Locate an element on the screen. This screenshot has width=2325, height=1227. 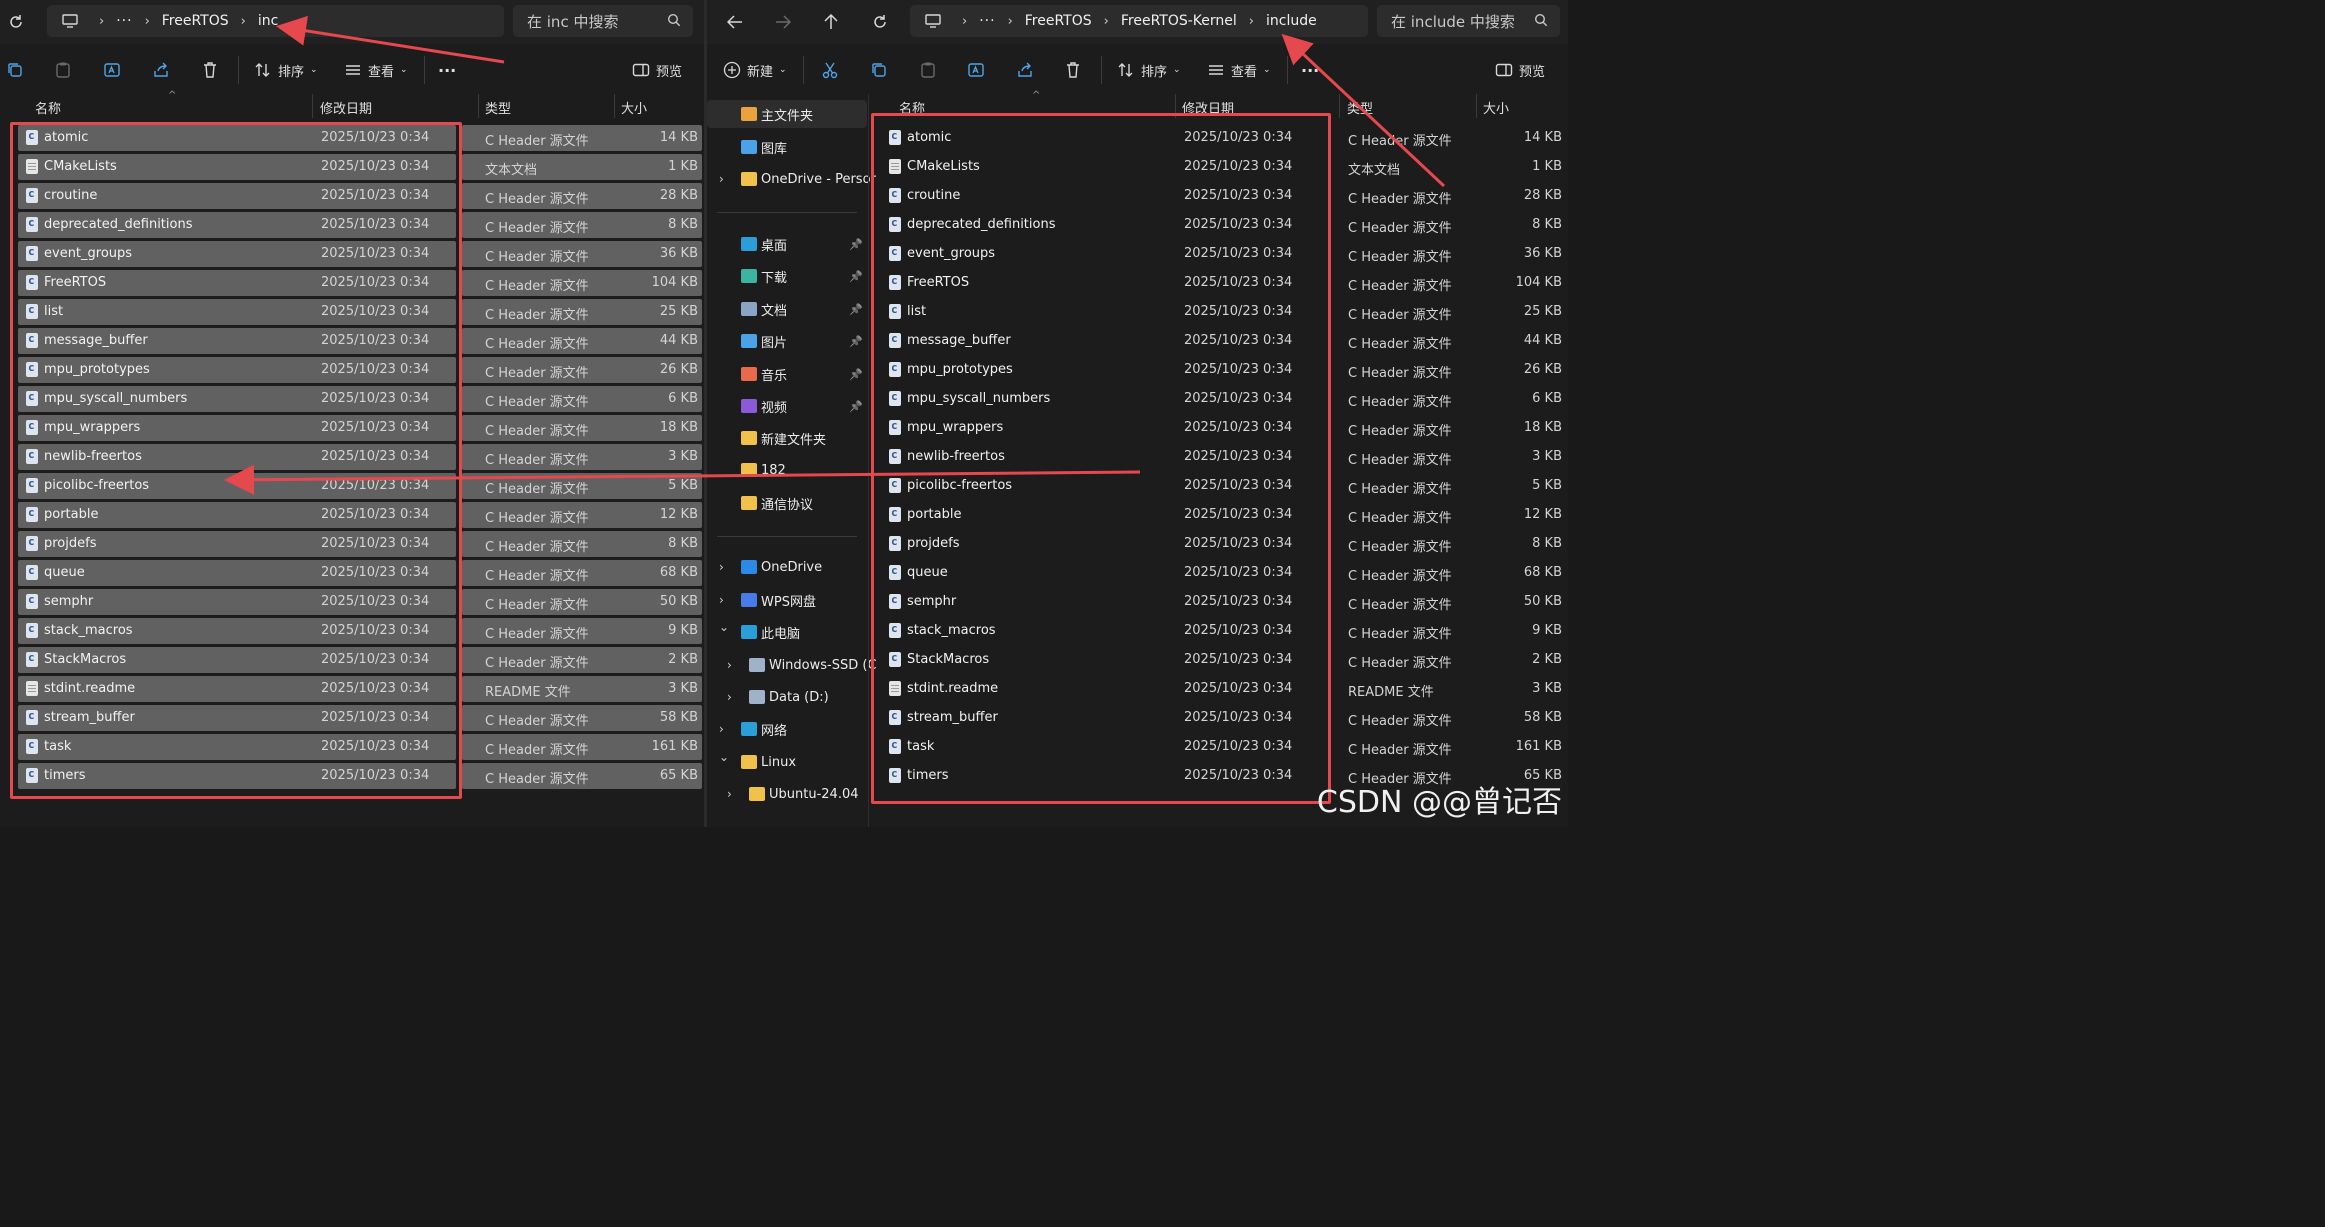
nav-item: 182 is located at coordinates (787, 470).